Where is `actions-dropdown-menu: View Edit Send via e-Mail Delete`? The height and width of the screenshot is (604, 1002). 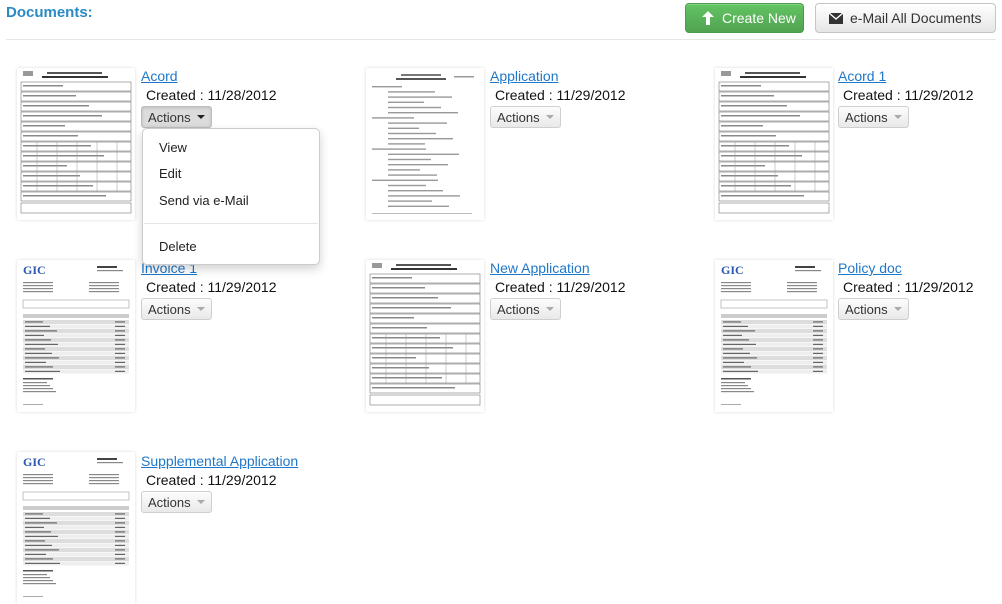
actions-dropdown-menu: View Edit Send via e-Mail Delete is located at coordinates (231, 196).